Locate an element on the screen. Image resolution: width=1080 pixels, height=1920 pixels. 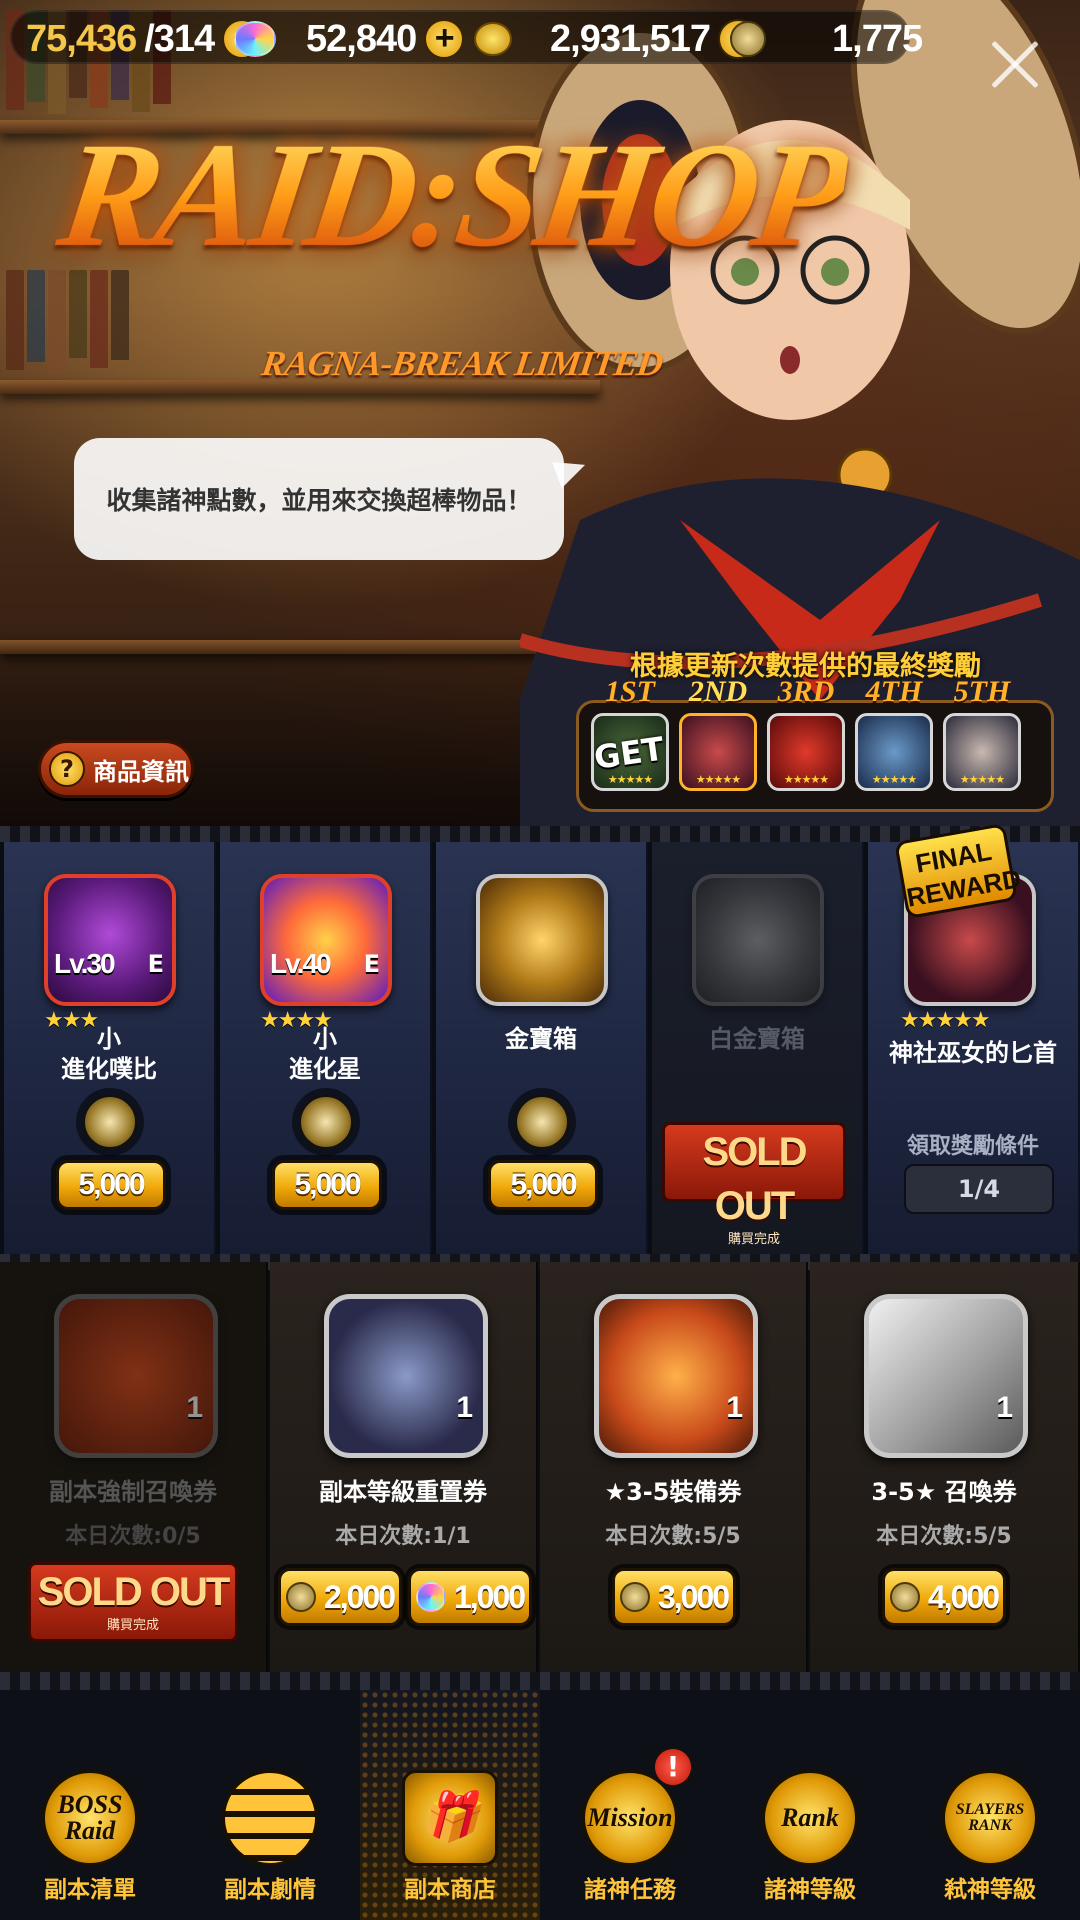
nav-raid-list: BOSS Raid 副本清單 is located at coordinates (90, 1805).